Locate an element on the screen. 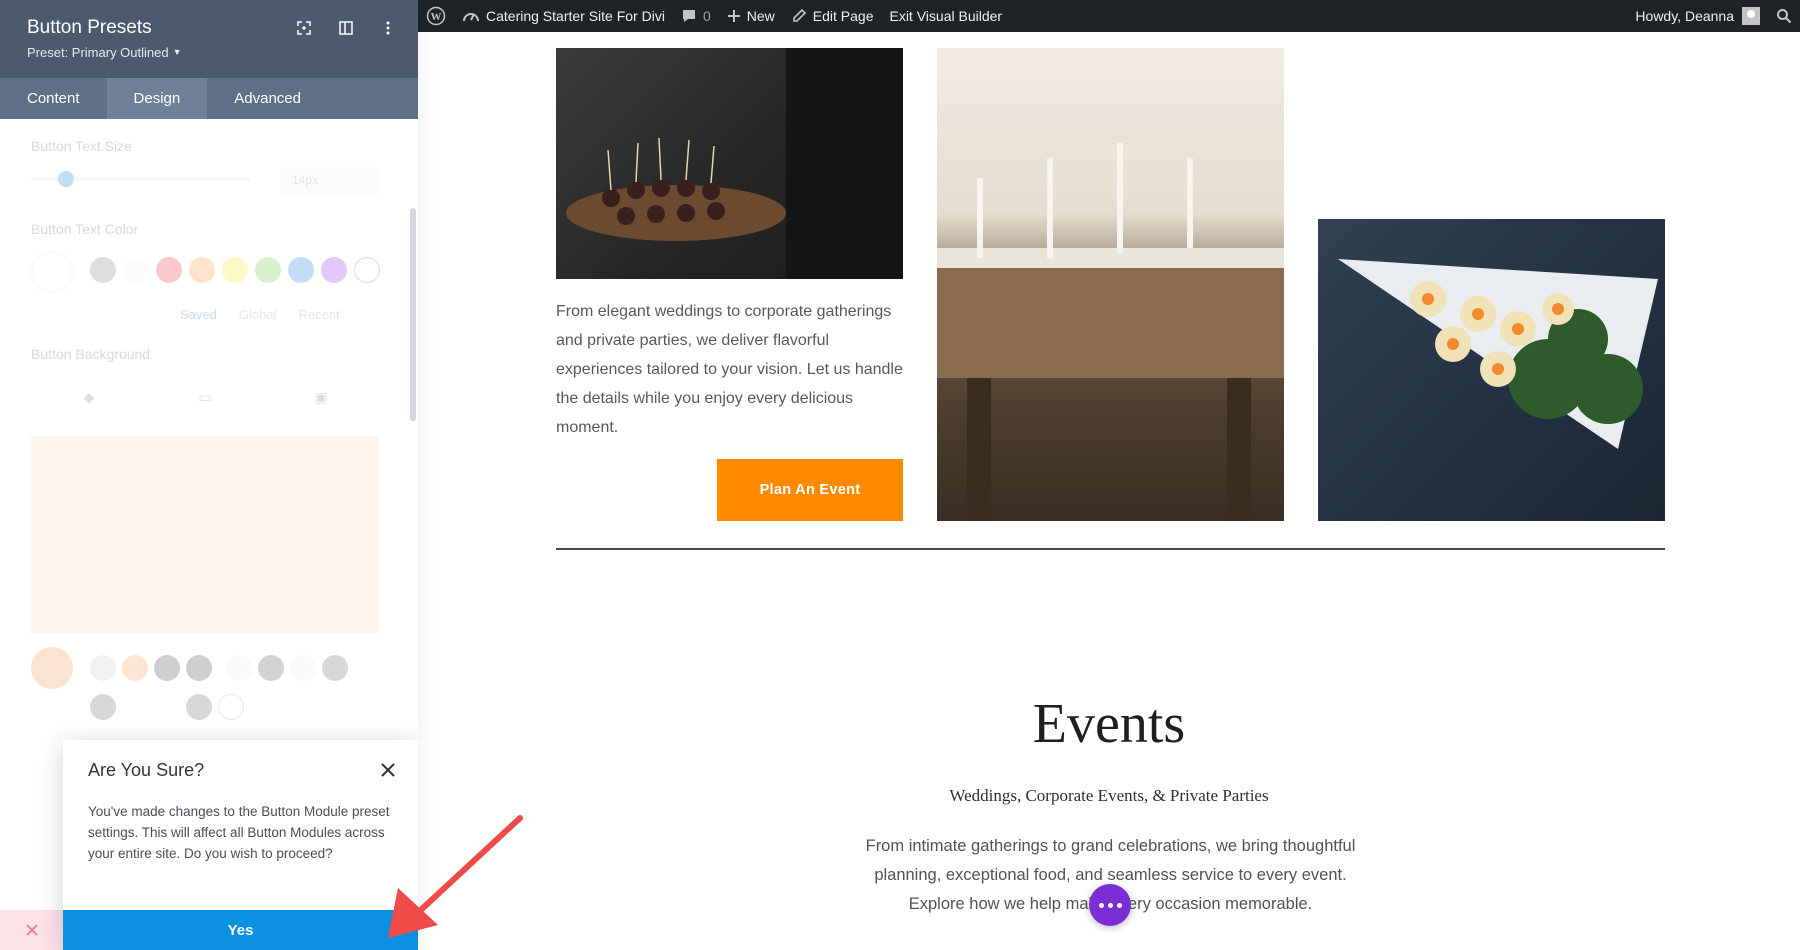 The image size is (1800, 950). user-account-menu: Howdy, Deanna is located at coordinates (1697, 16).